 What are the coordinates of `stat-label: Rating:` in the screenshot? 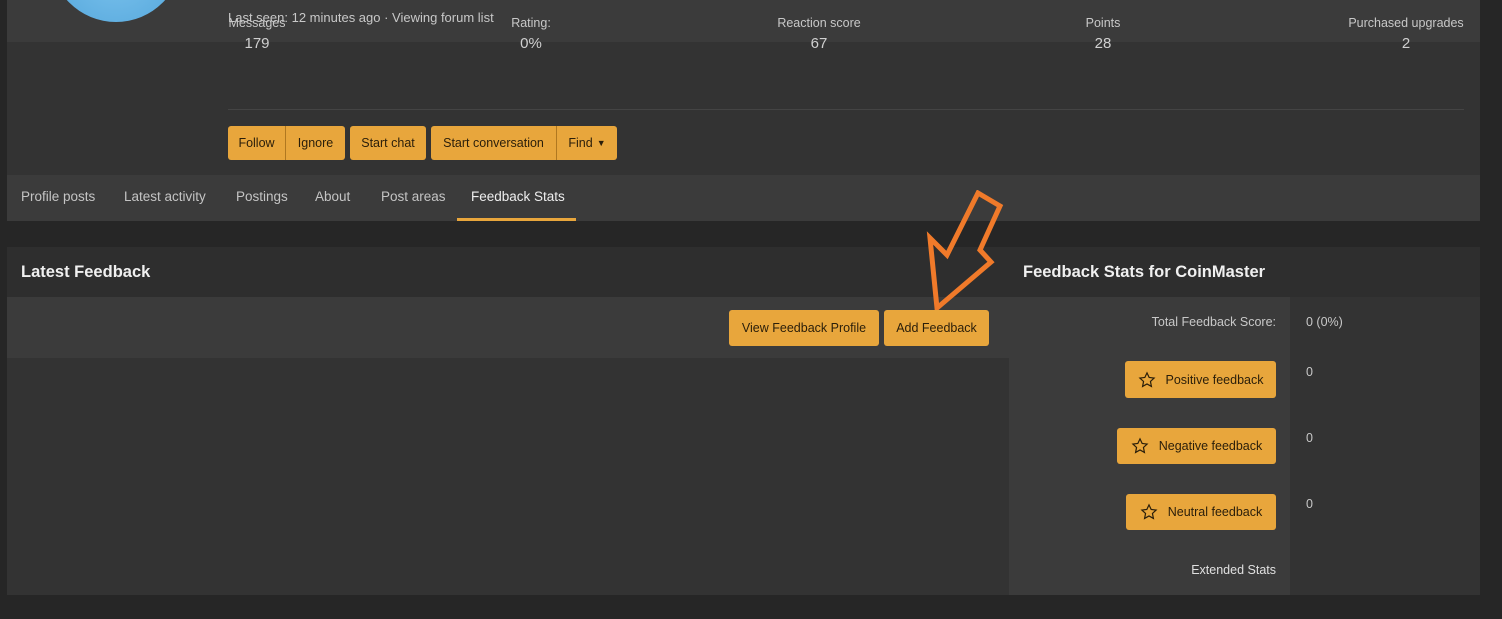 It's located at (531, 23).